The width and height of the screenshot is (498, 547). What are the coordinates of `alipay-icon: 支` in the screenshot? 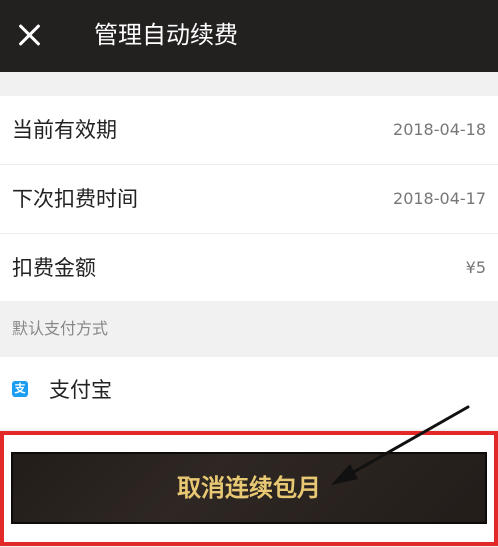 It's located at (20, 389).